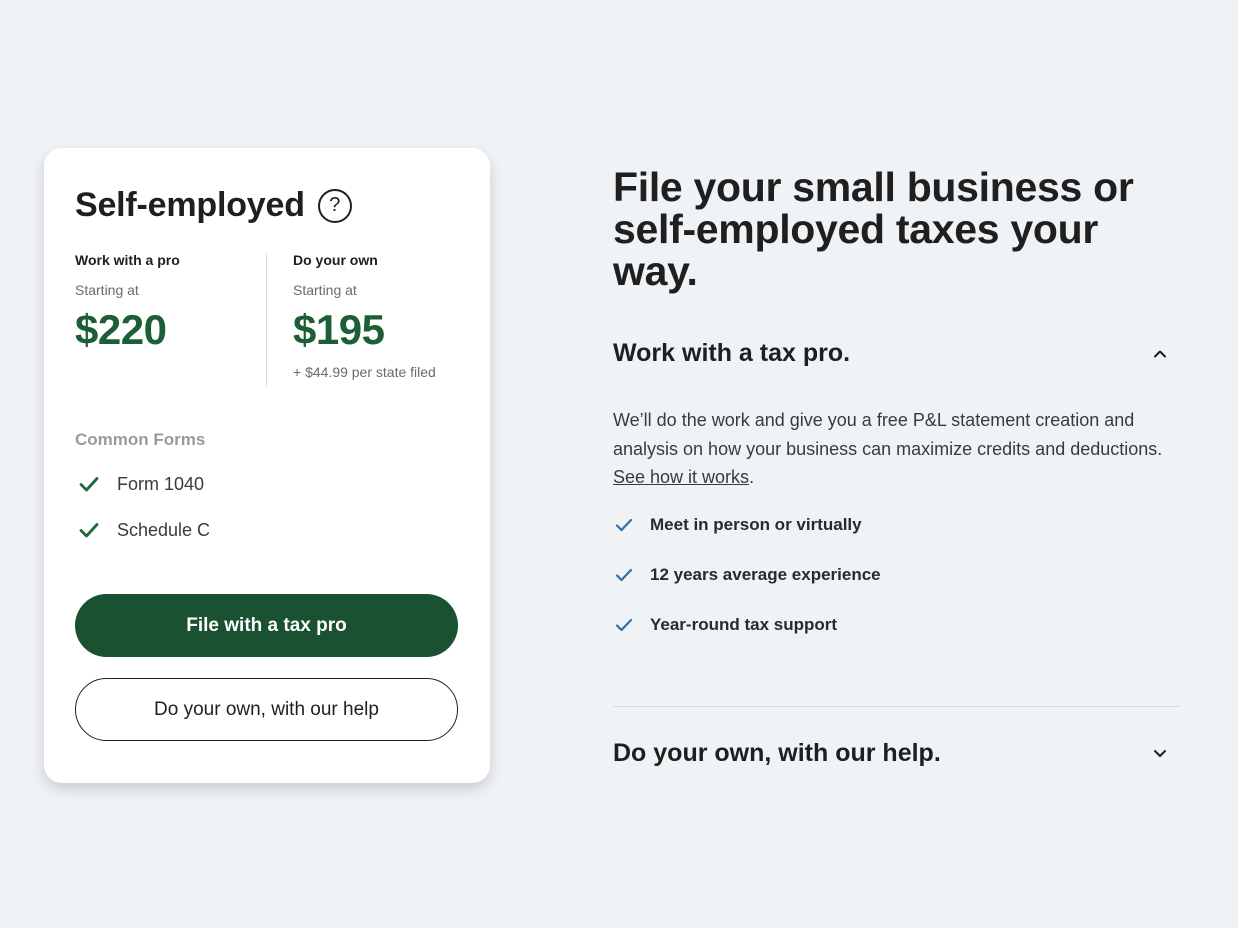 The width and height of the screenshot is (1238, 928). What do you see at coordinates (756, 524) in the screenshot?
I see `feature-text: Meet in person or virtually` at bounding box center [756, 524].